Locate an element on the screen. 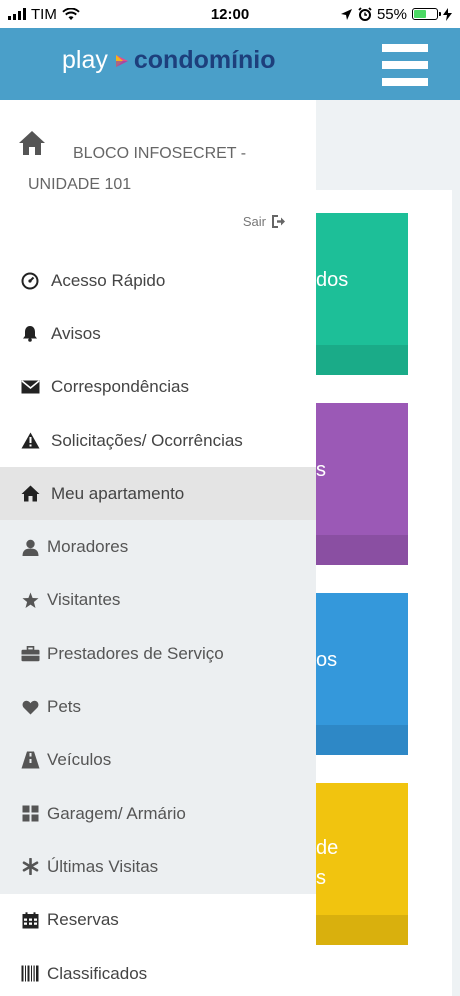 The width and height of the screenshot is (460, 996). menu-item-label: Acesso Rápido is located at coordinates (108, 280).